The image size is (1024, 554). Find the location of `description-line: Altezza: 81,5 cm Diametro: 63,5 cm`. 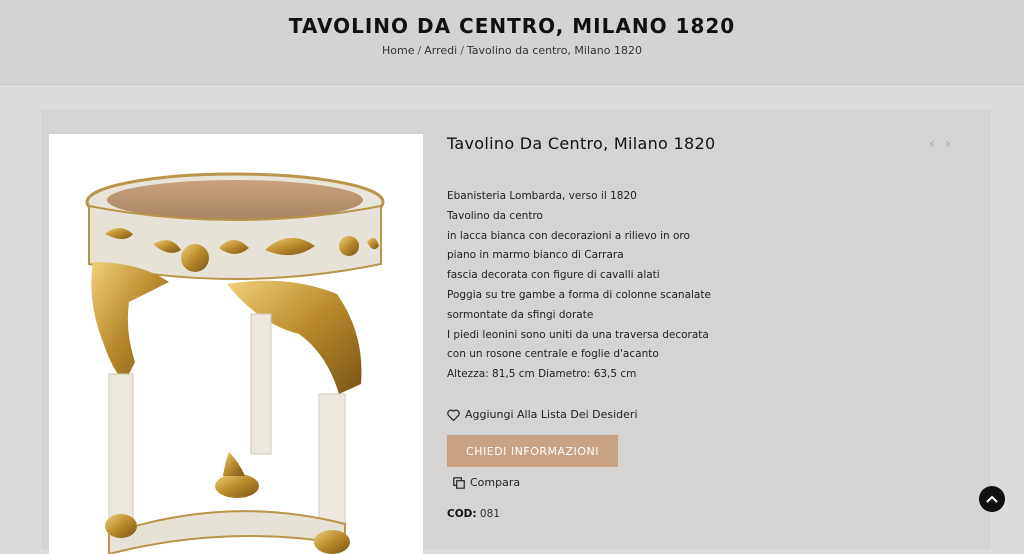

description-line: Altezza: 81,5 cm Diametro: 63,5 cm is located at coordinates (542, 374).